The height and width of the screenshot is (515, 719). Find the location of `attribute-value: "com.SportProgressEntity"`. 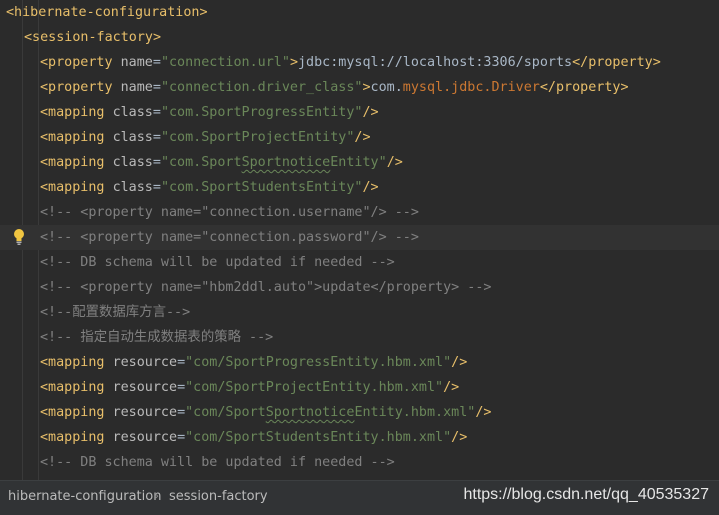

attribute-value: "com.SportProgressEntity" is located at coordinates (261, 112).